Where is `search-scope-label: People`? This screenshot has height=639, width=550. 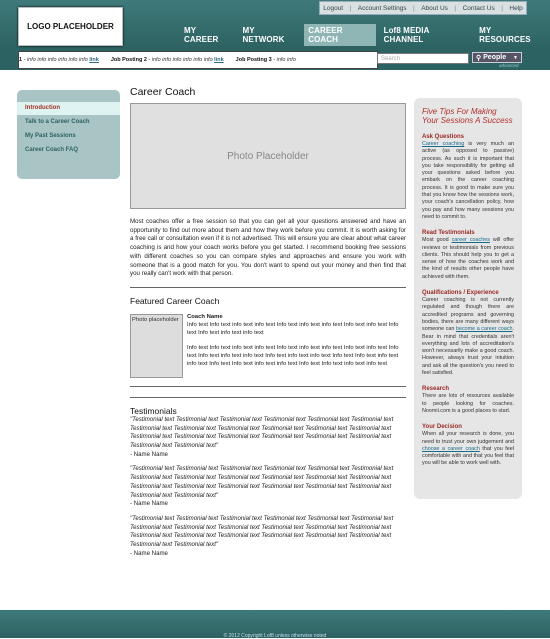 search-scope-label: People is located at coordinates (495, 57).